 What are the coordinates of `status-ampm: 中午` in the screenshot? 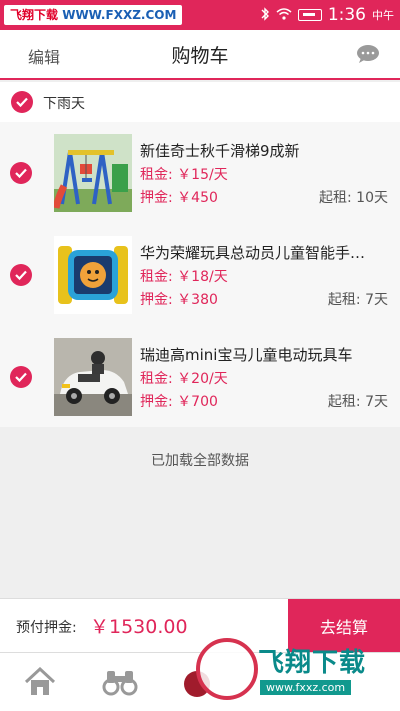 It's located at (383, 15).